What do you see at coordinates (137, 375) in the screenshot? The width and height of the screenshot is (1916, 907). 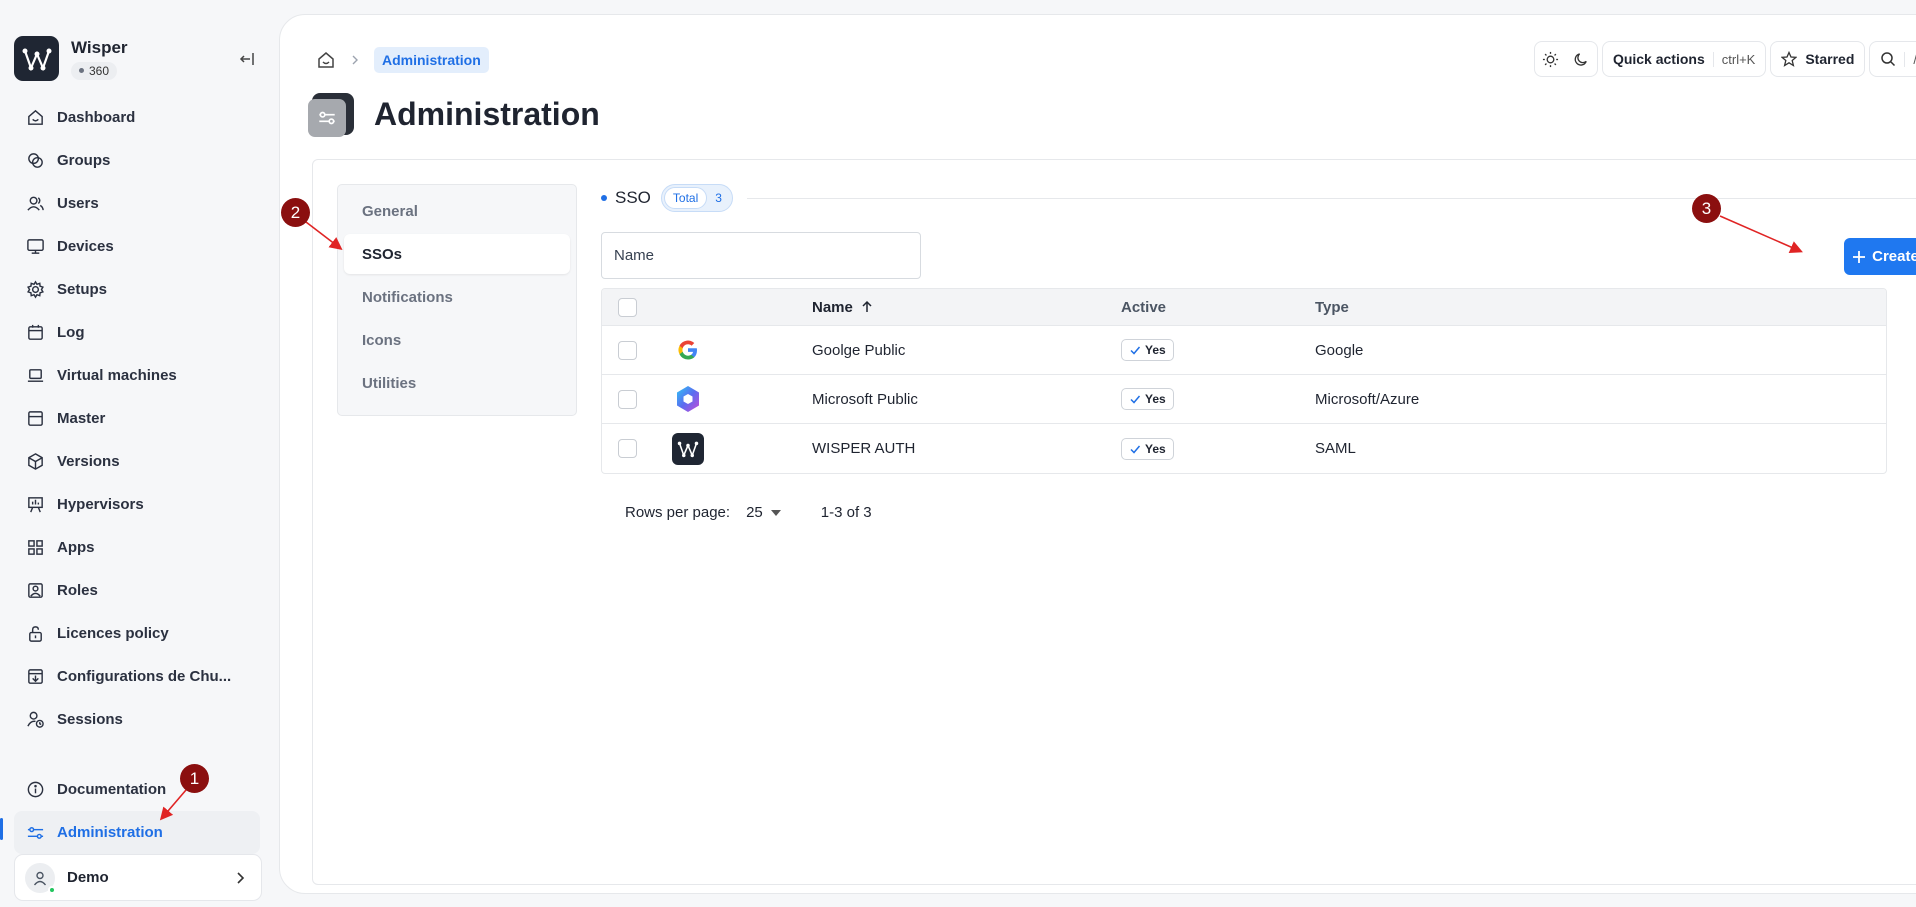 I see `sidebar-item-virtual-machines: Virtual machines` at bounding box center [137, 375].